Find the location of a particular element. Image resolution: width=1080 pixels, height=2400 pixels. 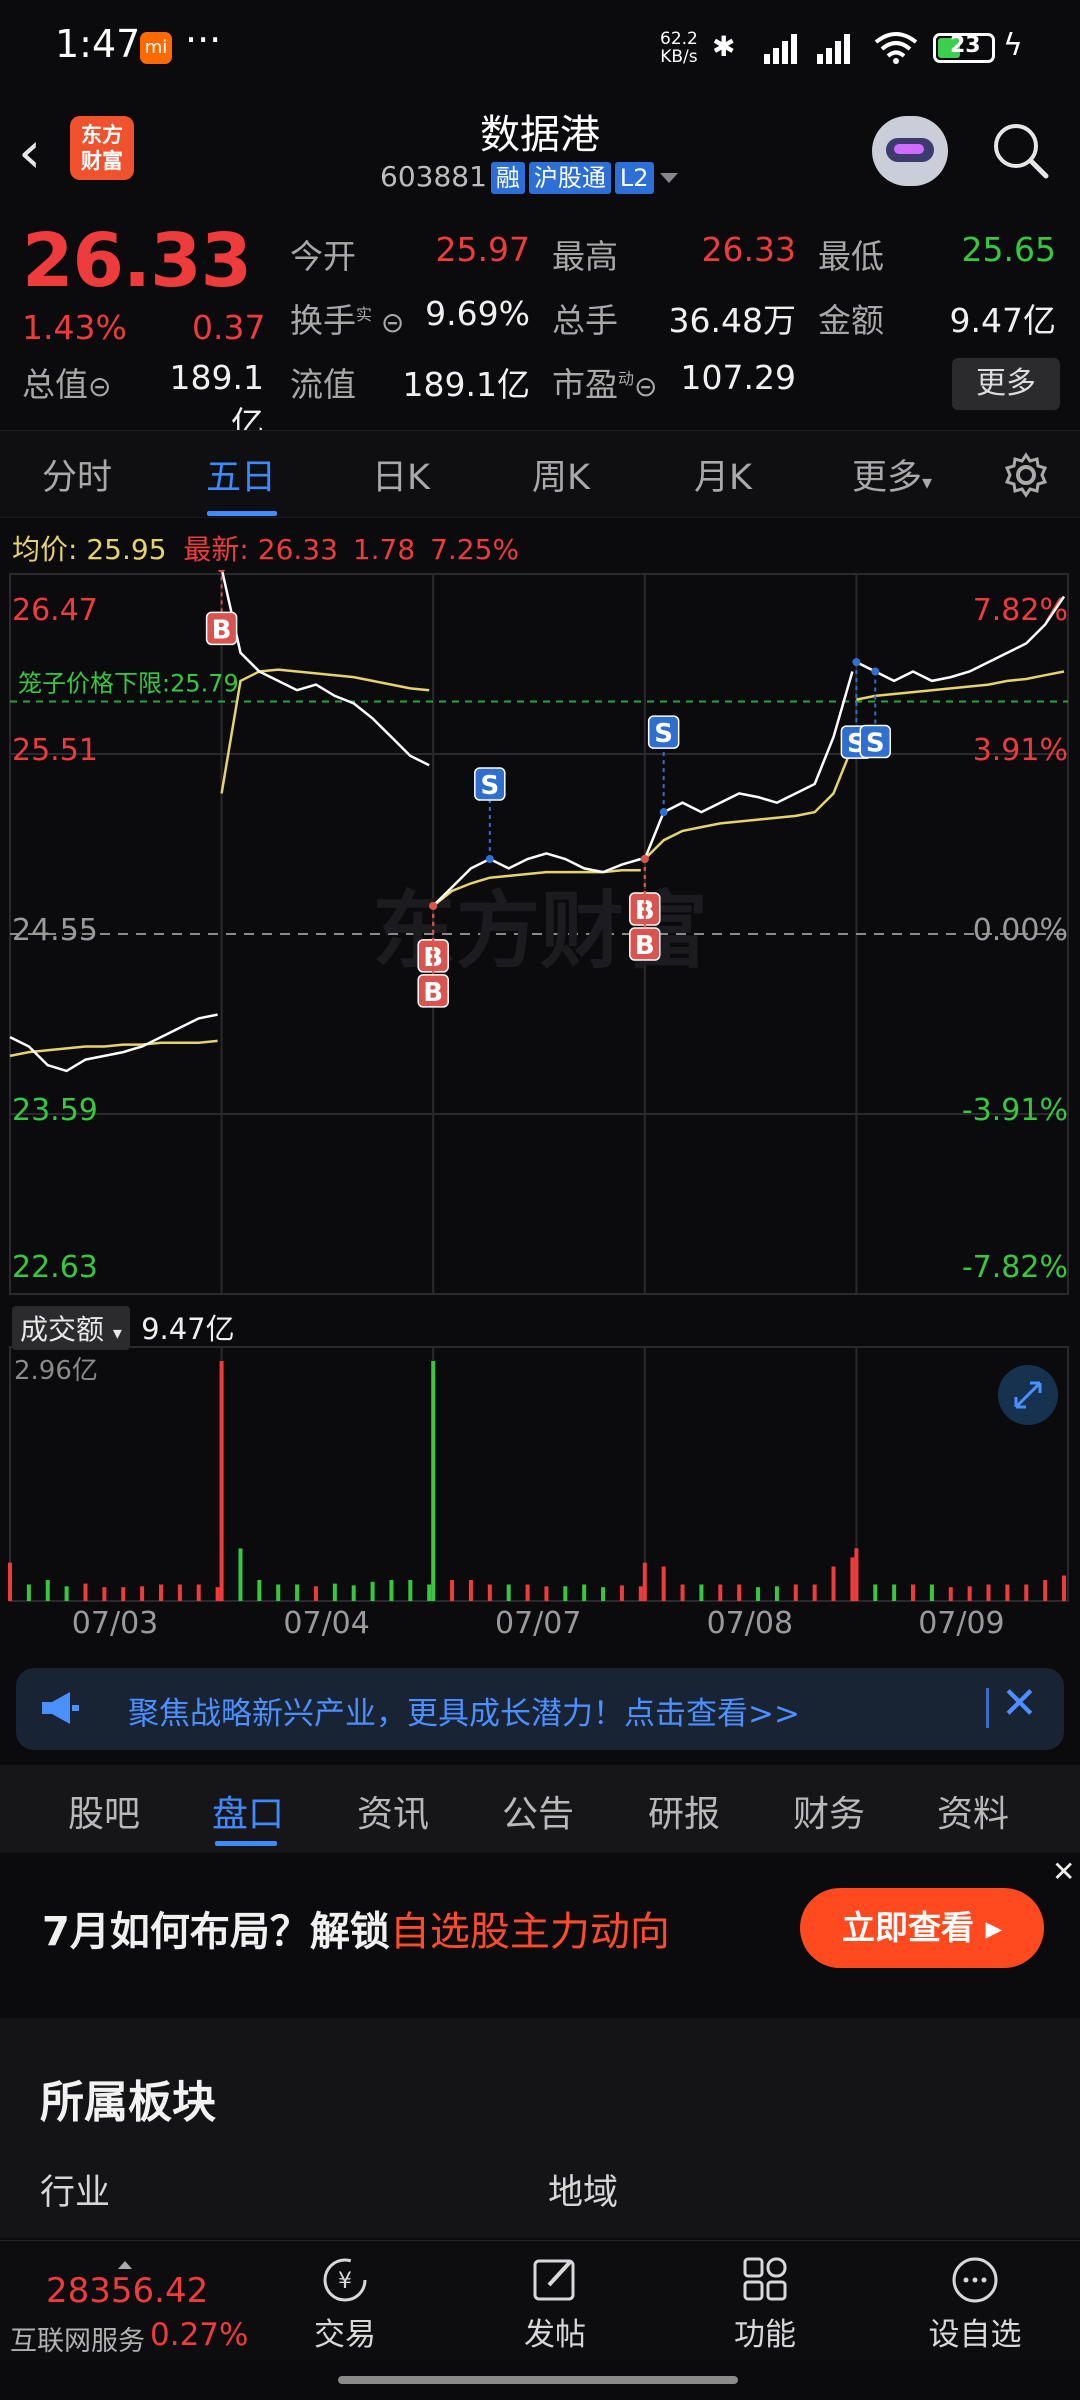

tab-announcements: 公告 is located at coordinates (538, 1811).